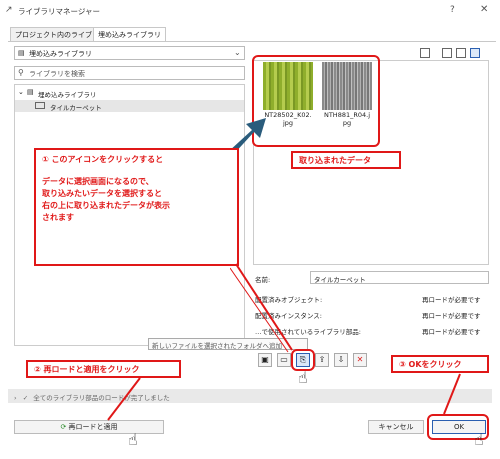  What do you see at coordinates (396, 427) in the screenshot?
I see `cancel-button: キャンセル` at bounding box center [396, 427].